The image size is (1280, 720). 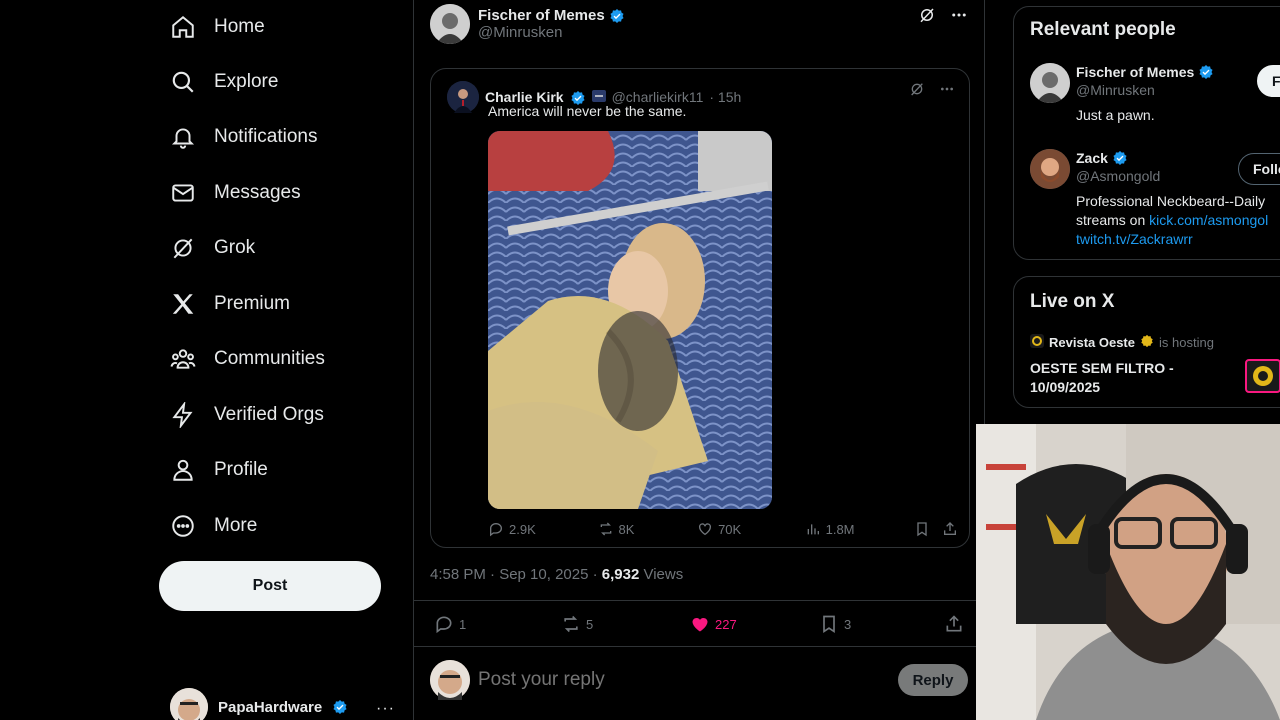 What do you see at coordinates (1092, 342) in the screenshot?
I see `host-name: Revista Oeste` at bounding box center [1092, 342].